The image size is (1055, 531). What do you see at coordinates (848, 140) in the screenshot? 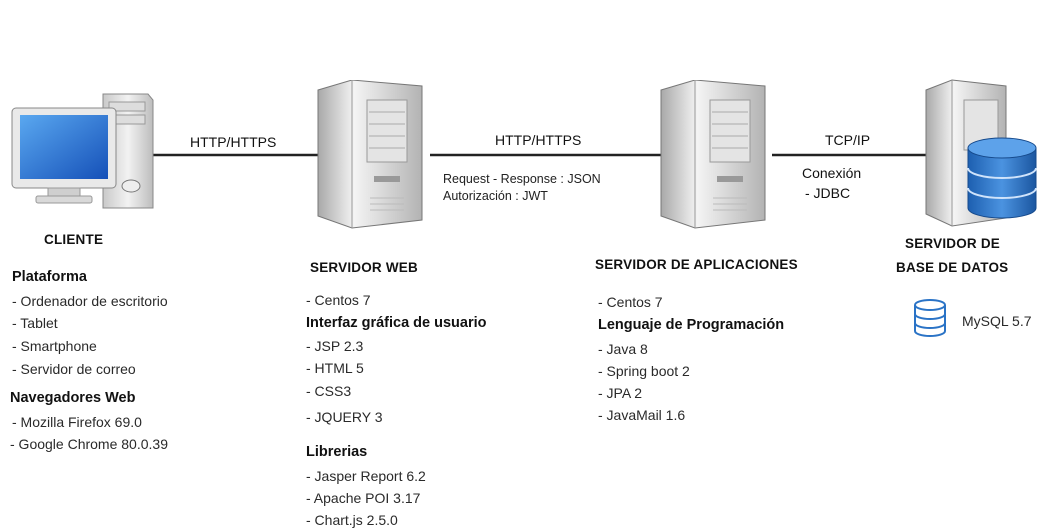
I see `app-db-protocol: TCP/IP` at bounding box center [848, 140].